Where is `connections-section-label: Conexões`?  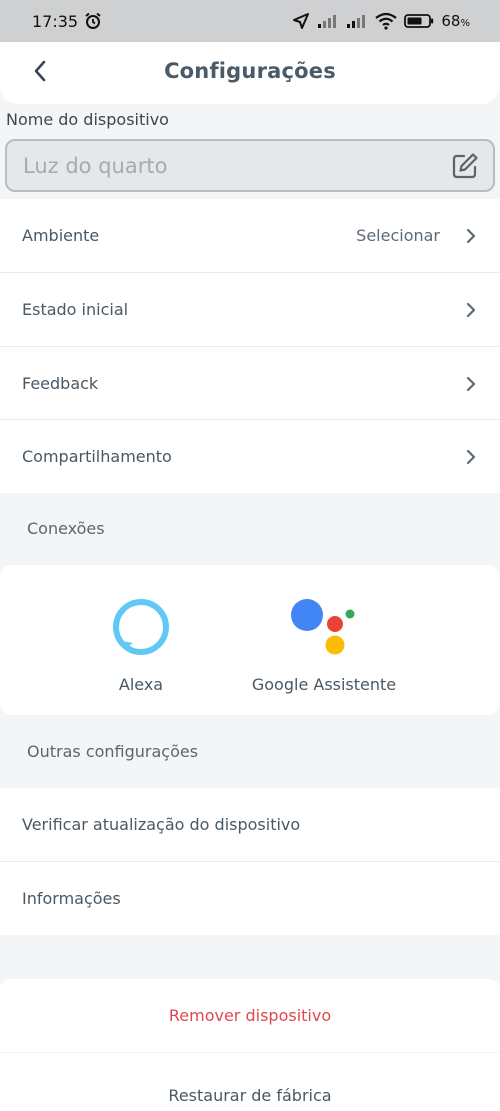
connections-section-label: Conexões is located at coordinates (66, 528).